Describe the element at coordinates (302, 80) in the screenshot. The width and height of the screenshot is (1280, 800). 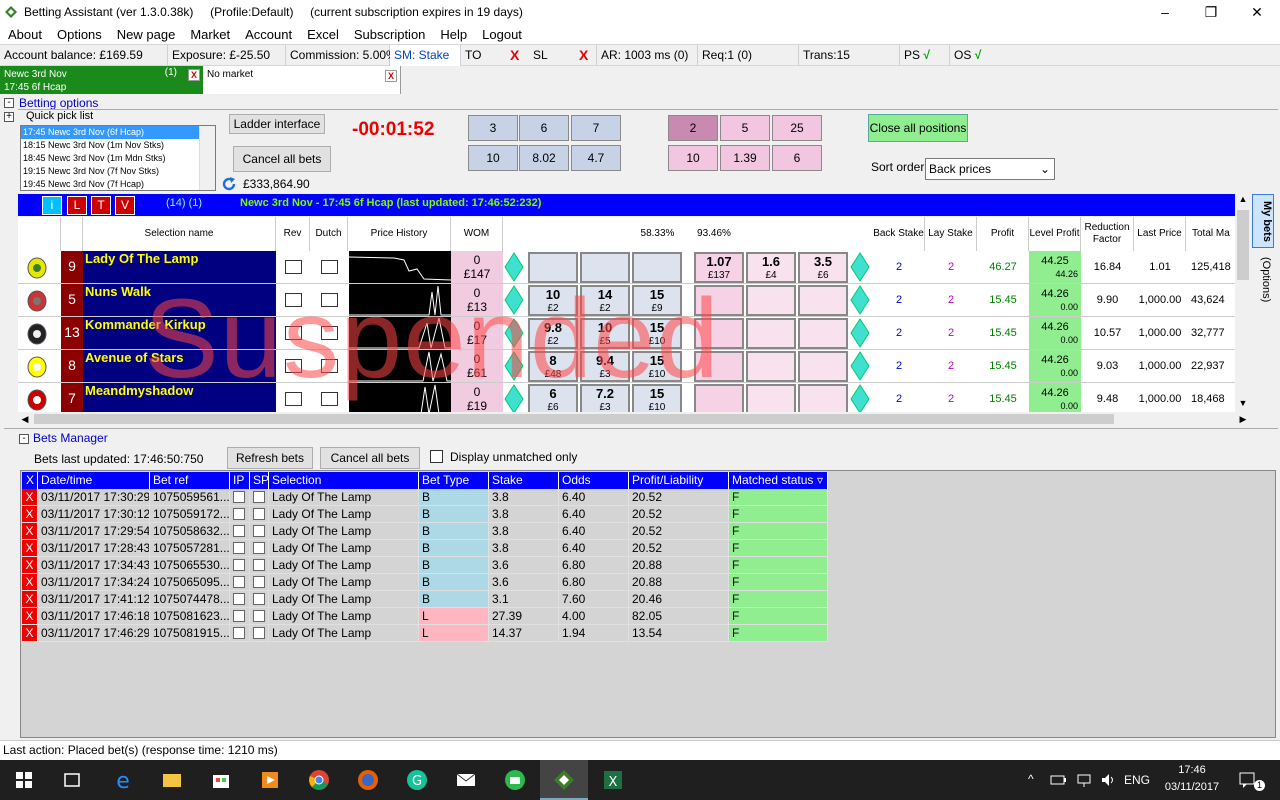
I see `market-tab-empty: No market X` at that location.